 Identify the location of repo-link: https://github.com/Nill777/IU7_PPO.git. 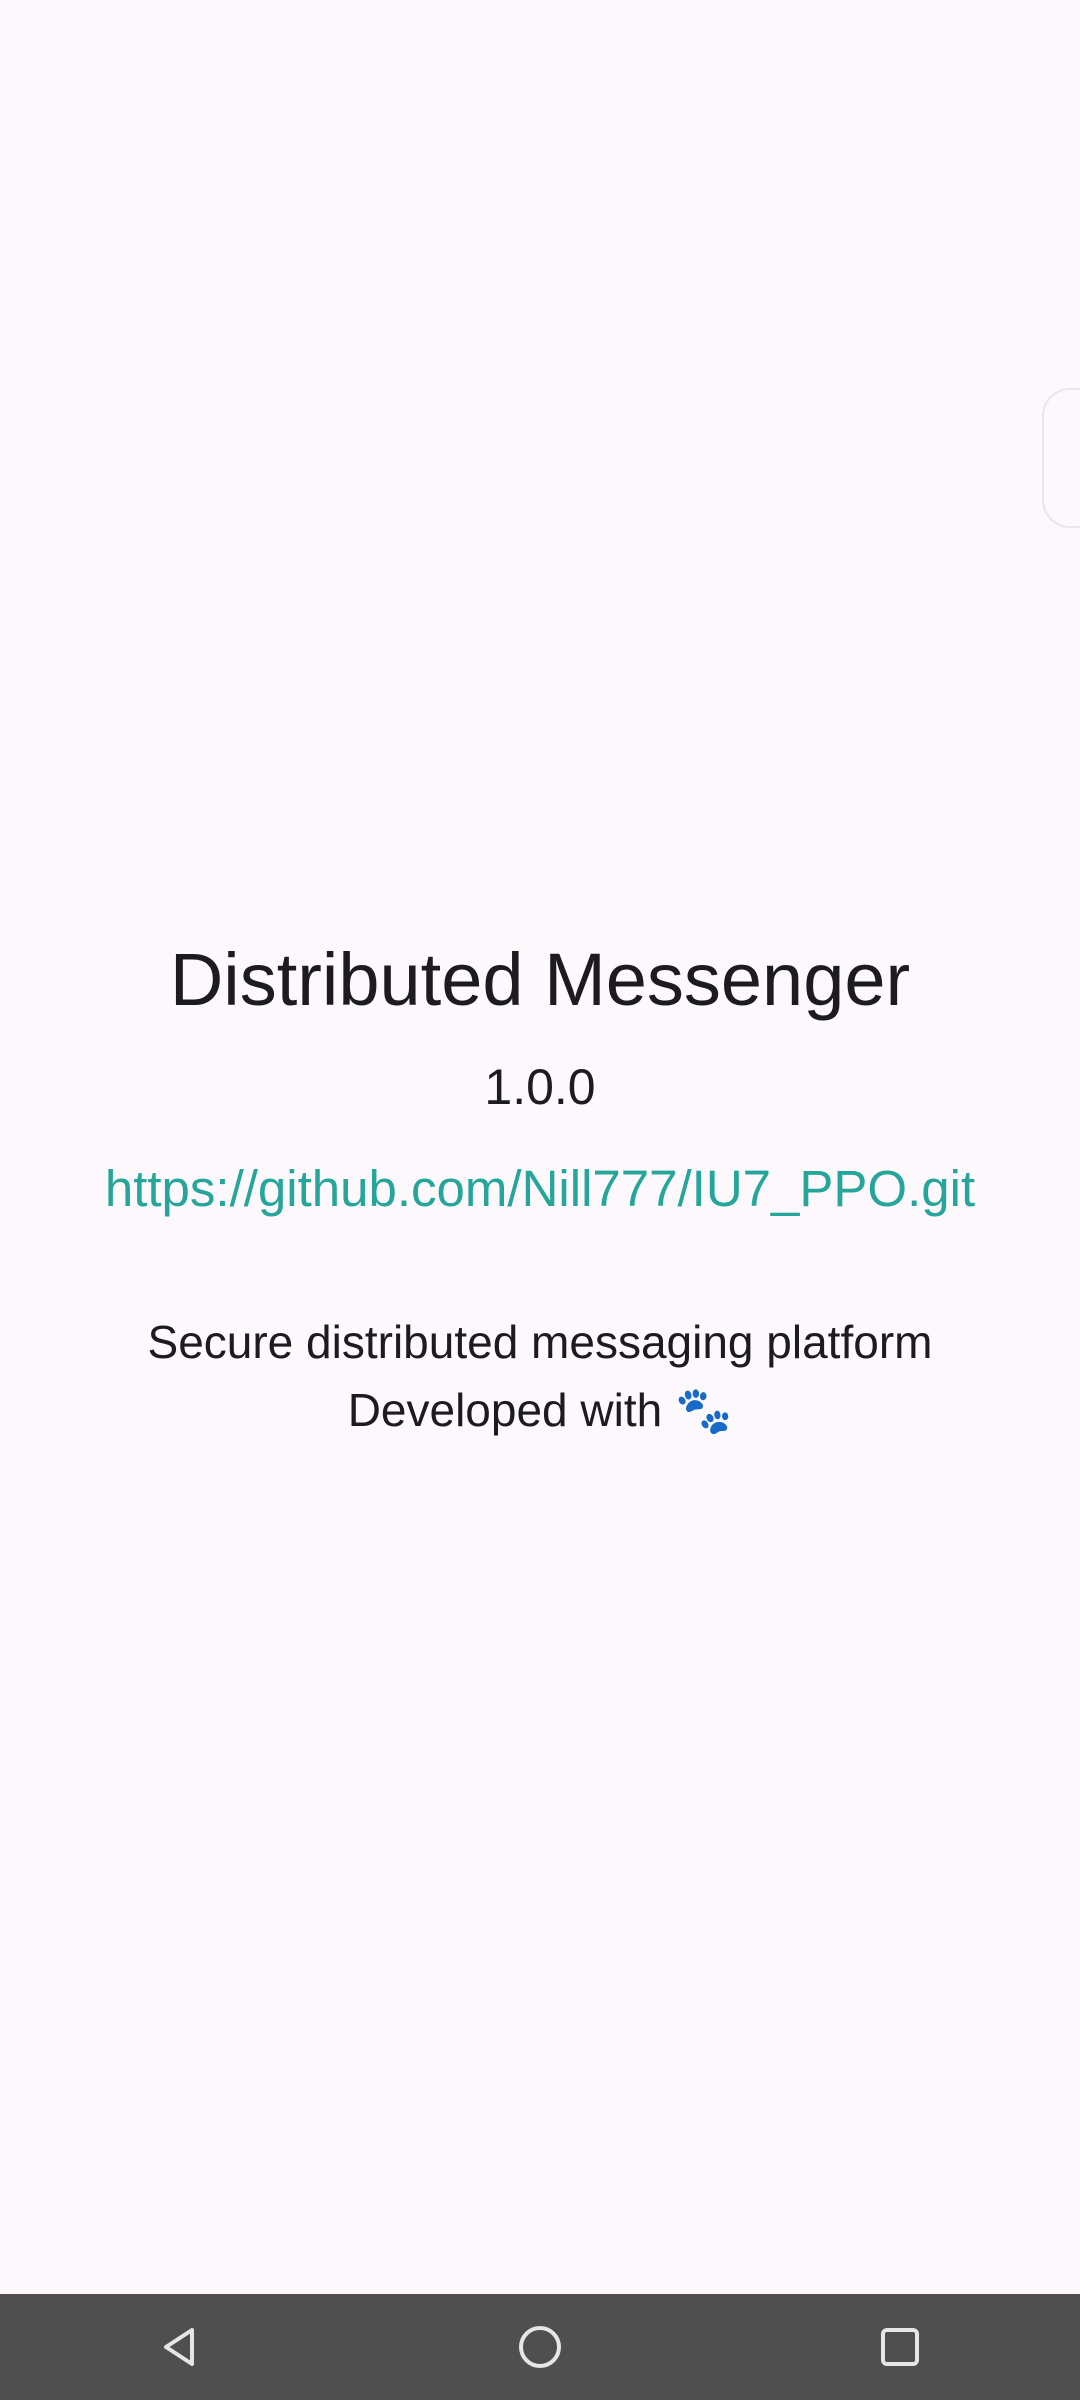
(540, 1189).